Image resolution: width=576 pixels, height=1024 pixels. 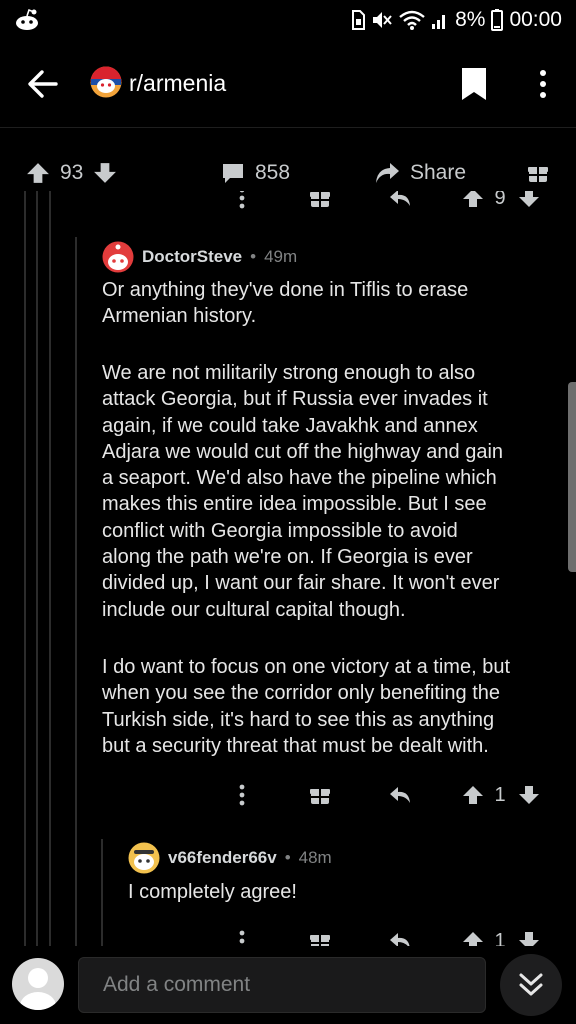 What do you see at coordinates (282, 985) in the screenshot?
I see `add-comment-input: Add a comment` at bounding box center [282, 985].